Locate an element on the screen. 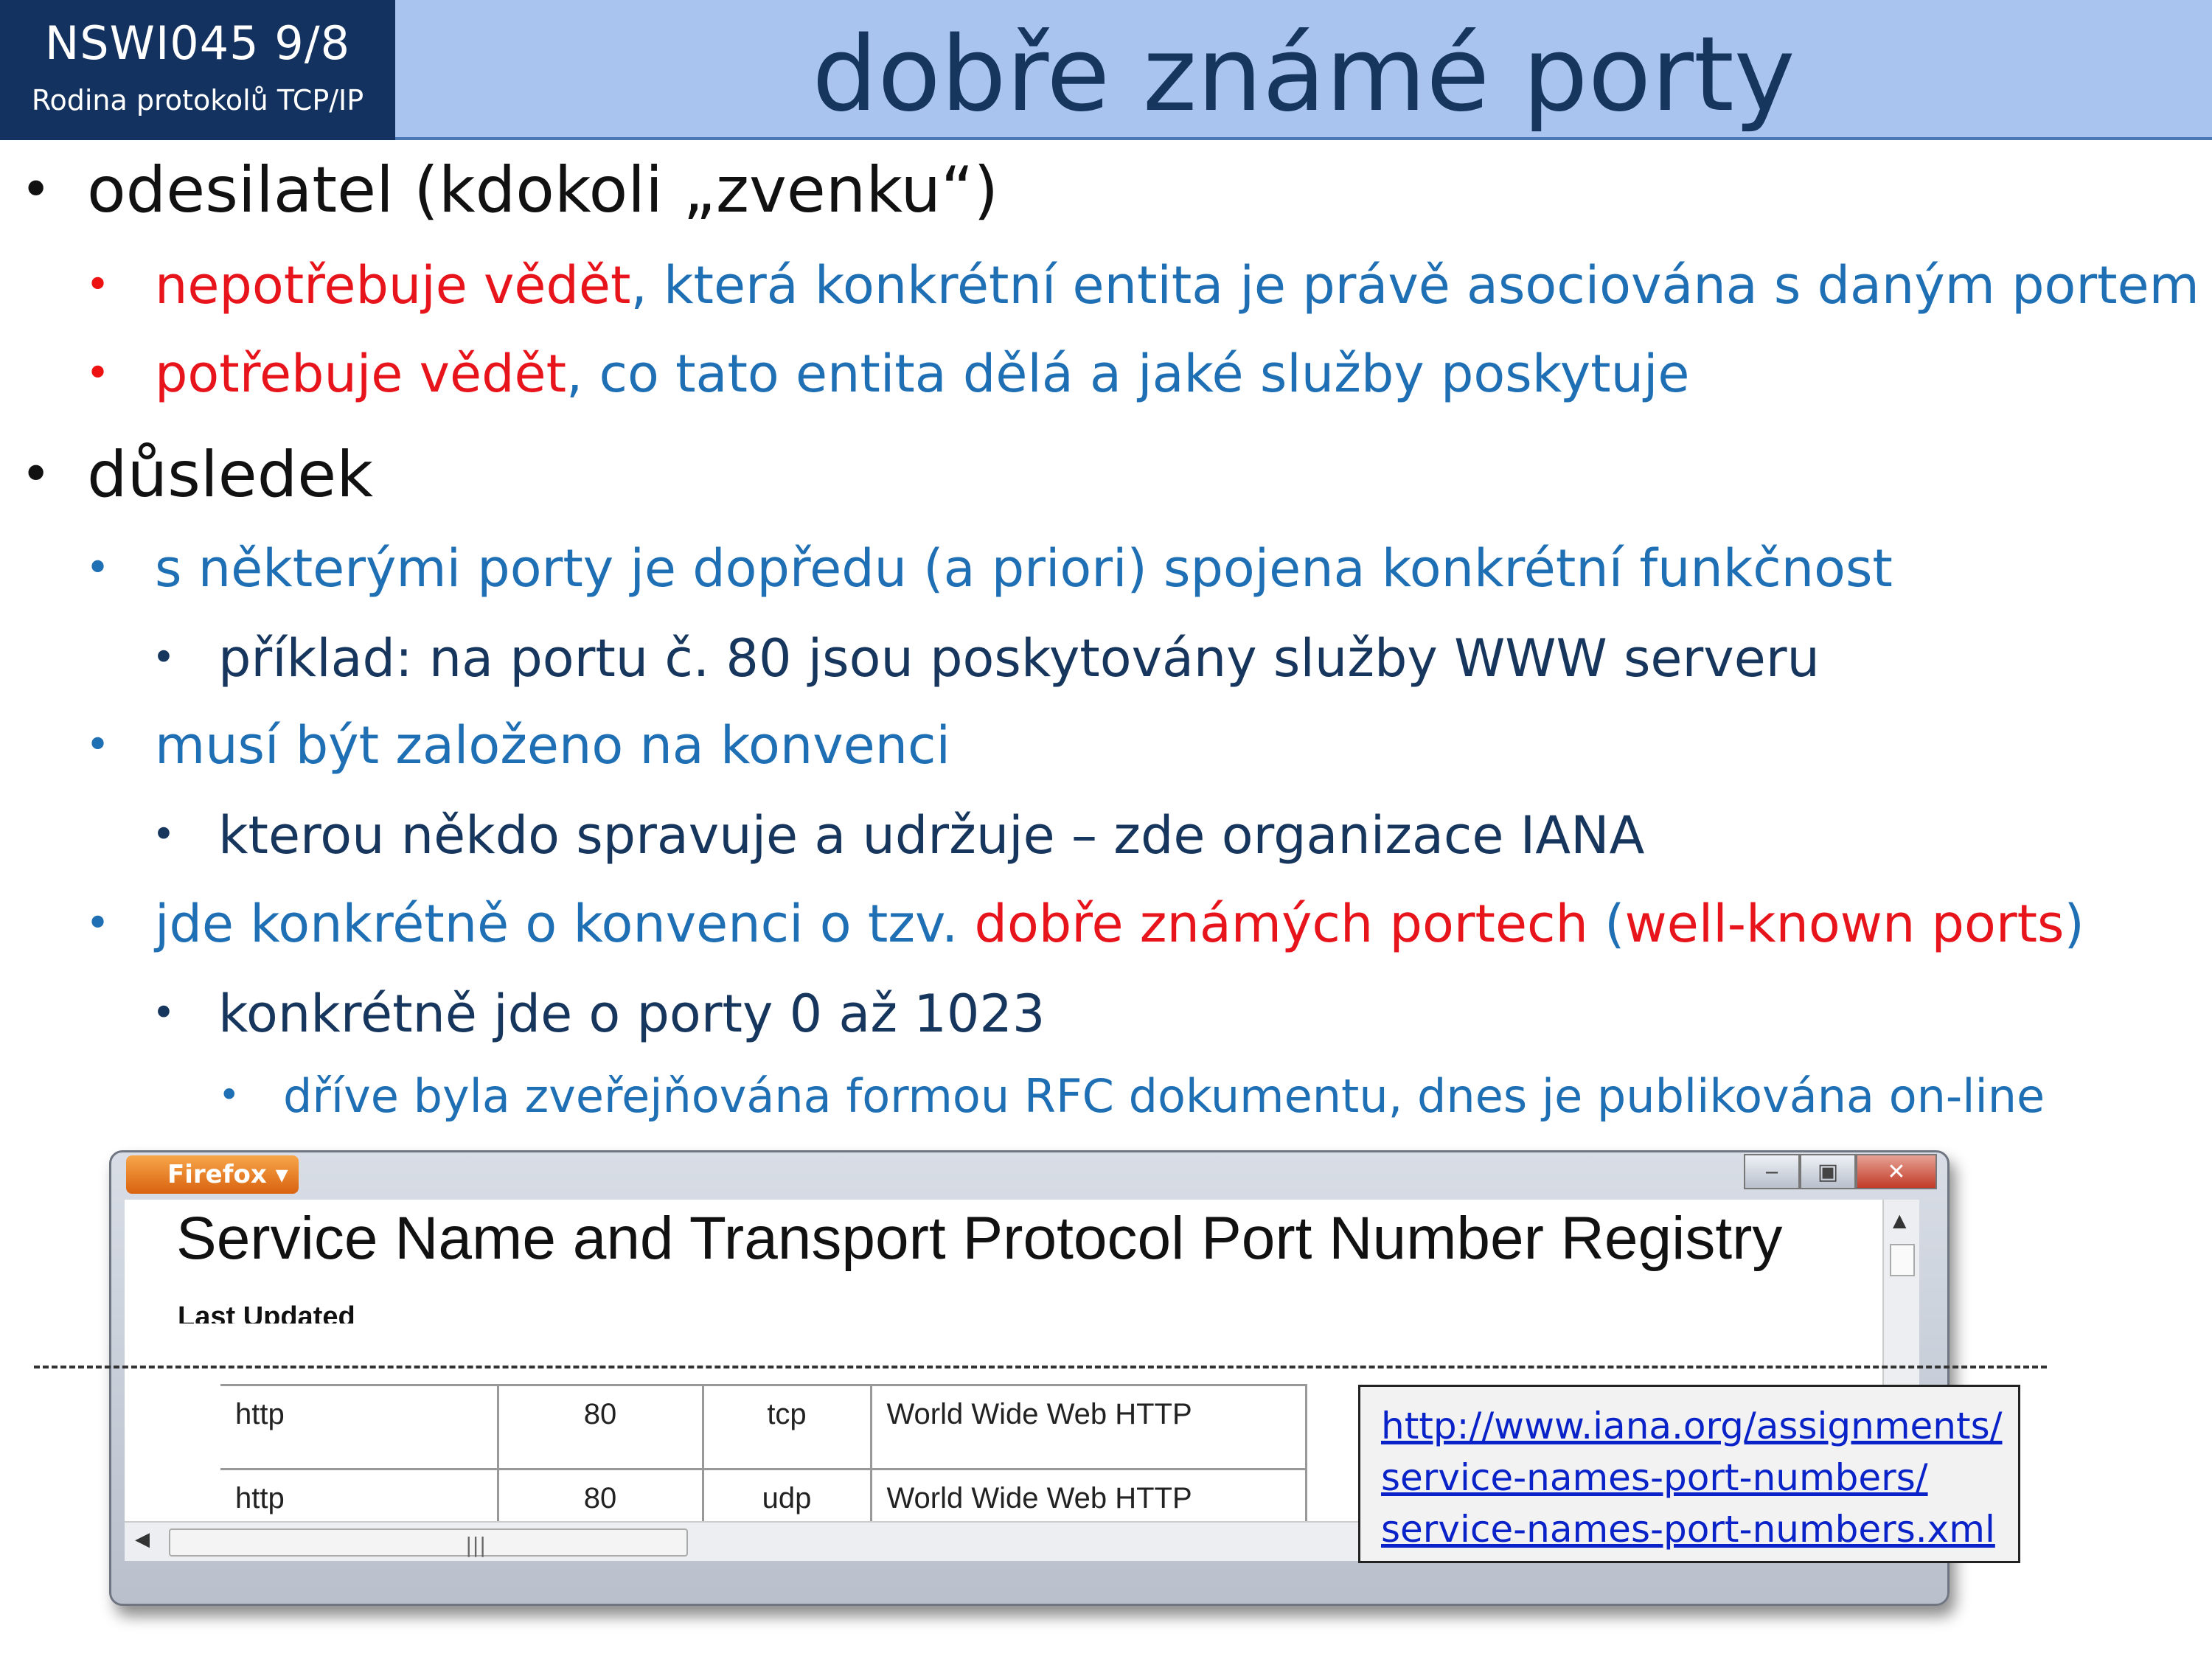 This screenshot has width=2212, height=1659. scroll-thumb: ||| is located at coordinates (428, 1542).